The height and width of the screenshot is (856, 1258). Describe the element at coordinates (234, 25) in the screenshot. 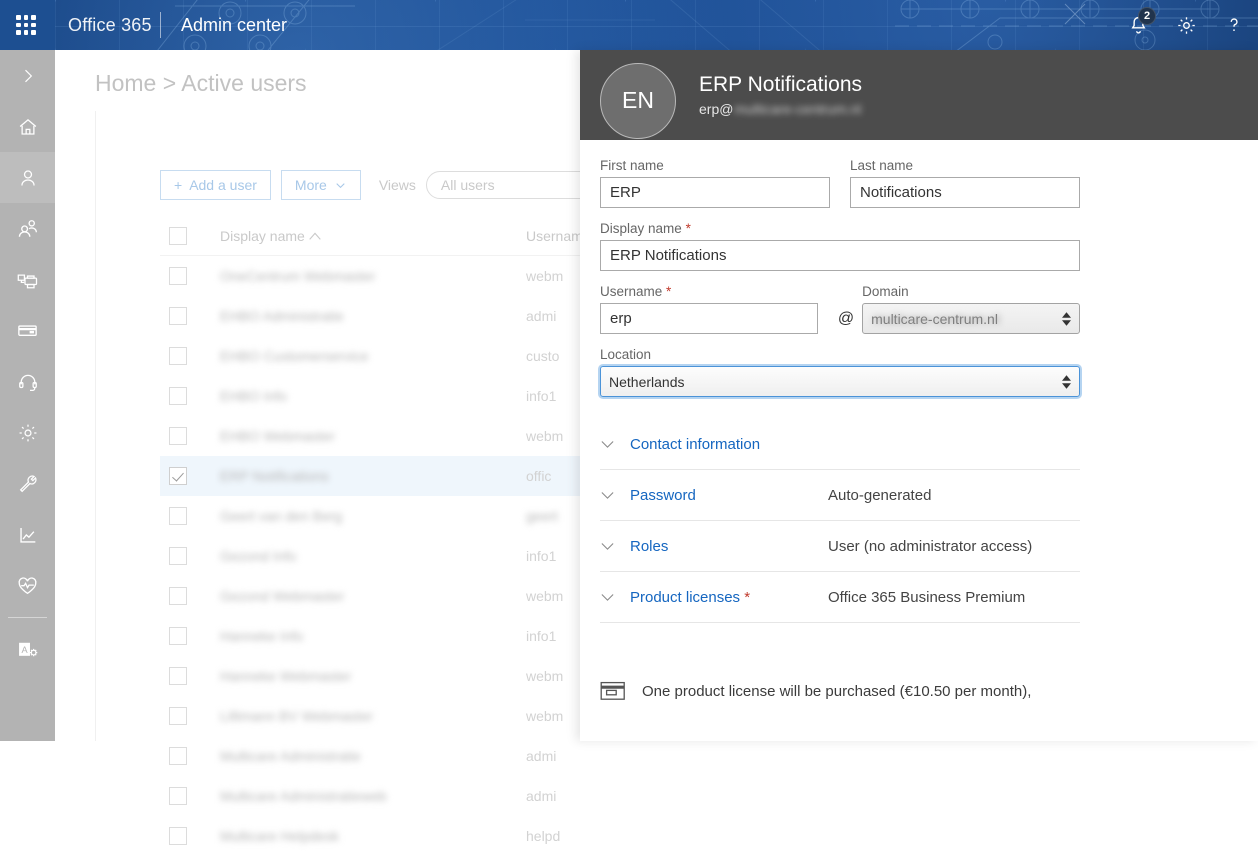

I see `app-name-admin-center: Admin center` at that location.